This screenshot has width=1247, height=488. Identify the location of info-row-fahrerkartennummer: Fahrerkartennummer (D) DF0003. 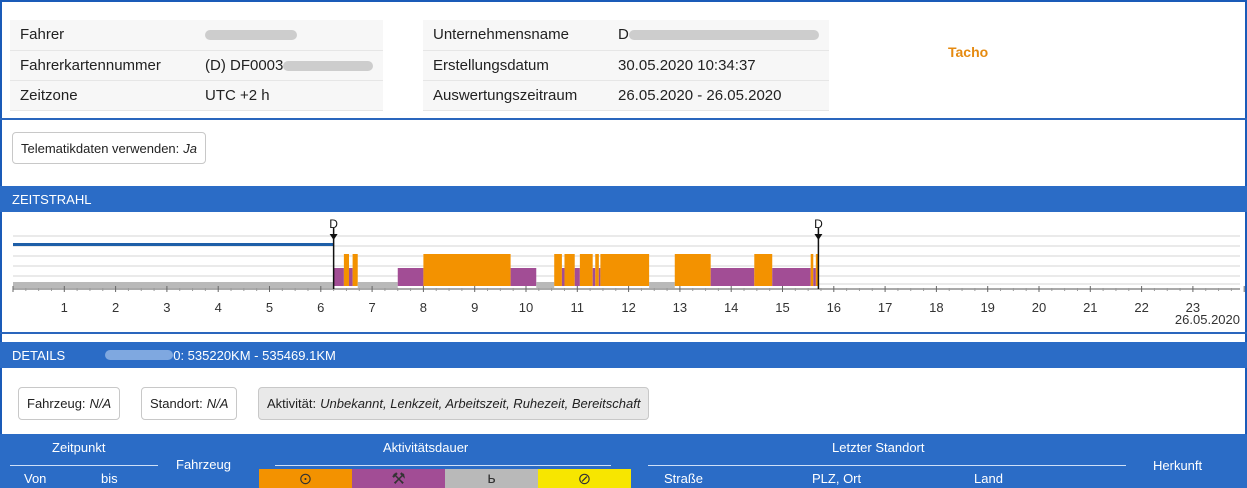
(197, 65).